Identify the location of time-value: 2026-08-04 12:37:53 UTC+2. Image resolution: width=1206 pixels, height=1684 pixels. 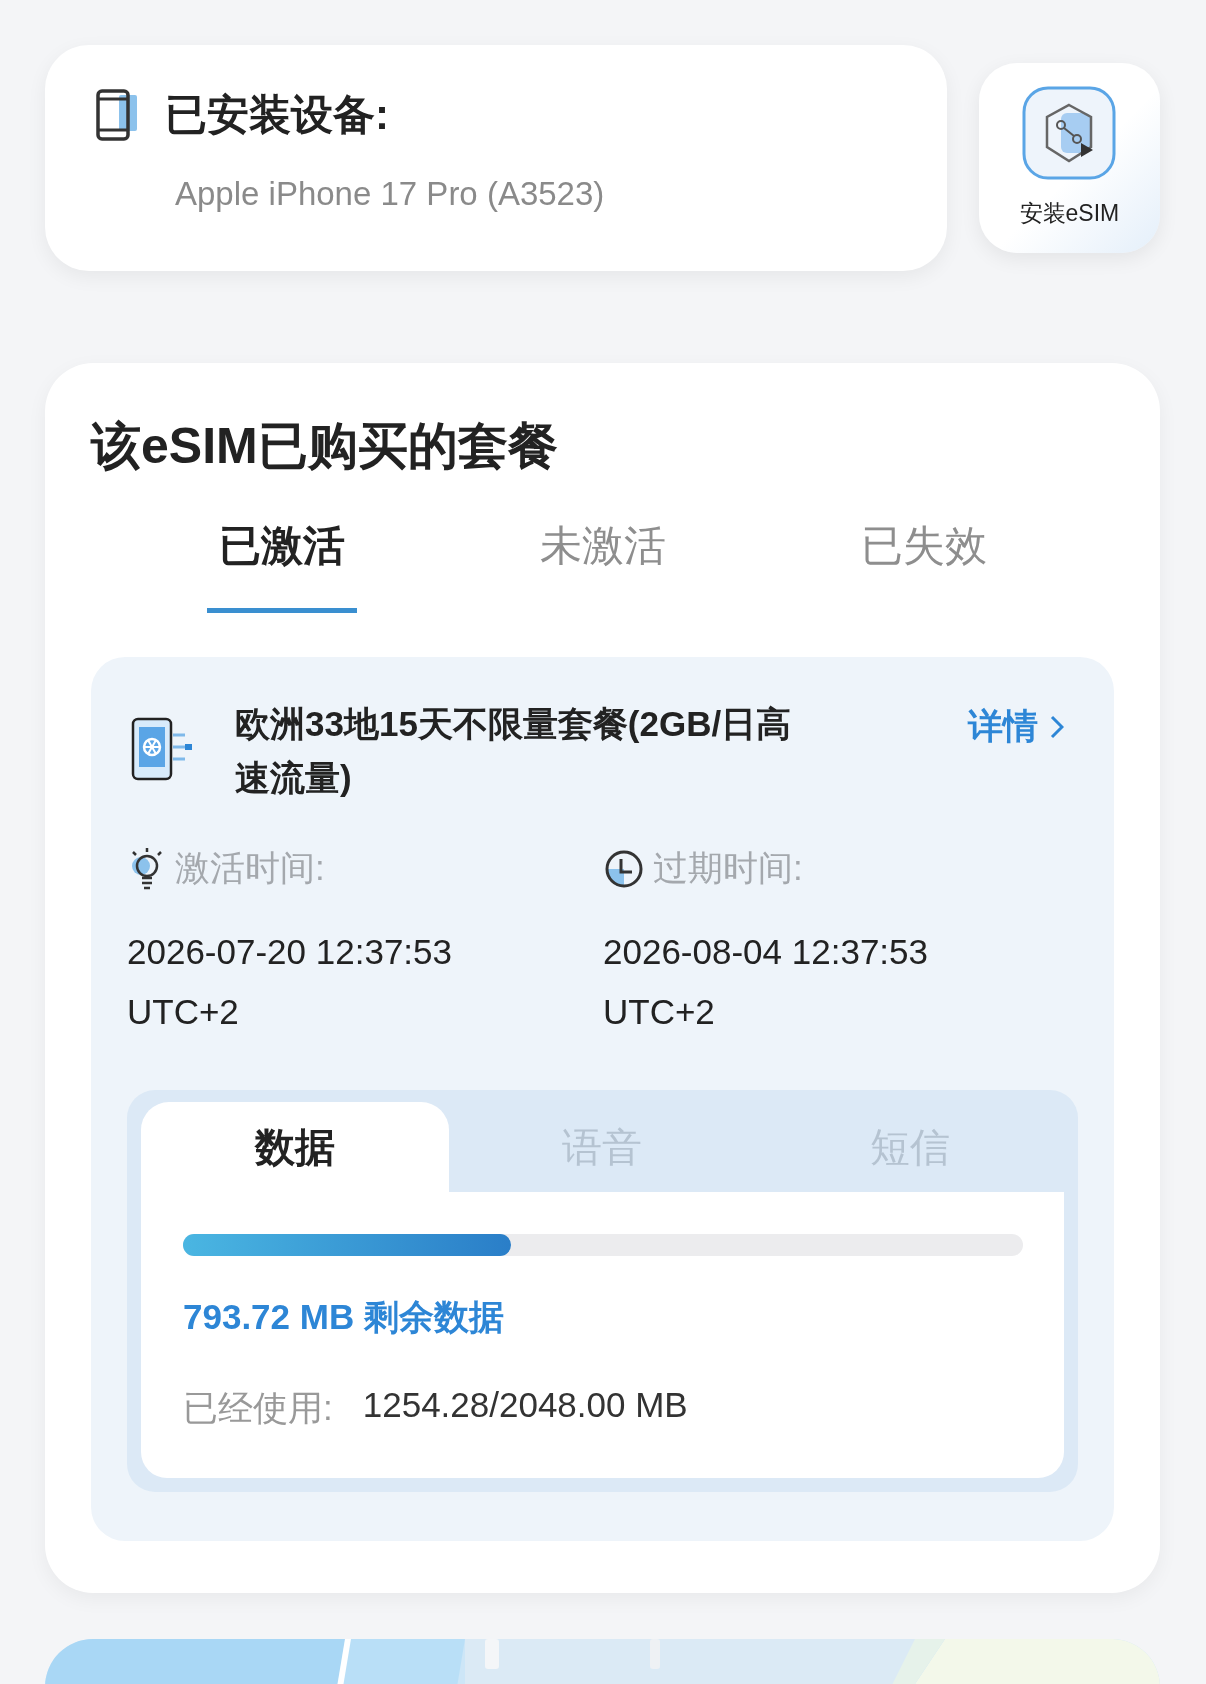
(766, 982).